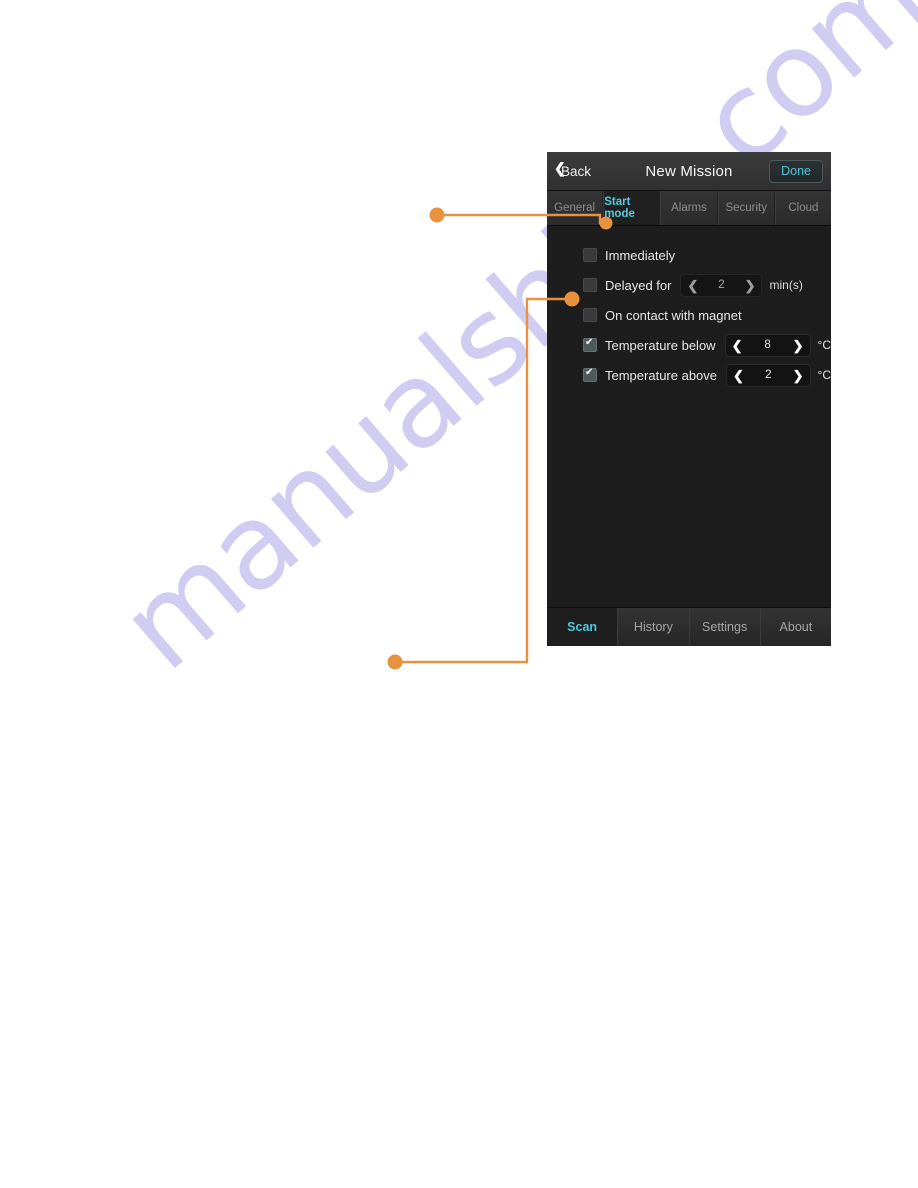 Image resolution: width=918 pixels, height=1188 pixels. I want to click on navigation-bar: Back New Mission Done, so click(689, 171).